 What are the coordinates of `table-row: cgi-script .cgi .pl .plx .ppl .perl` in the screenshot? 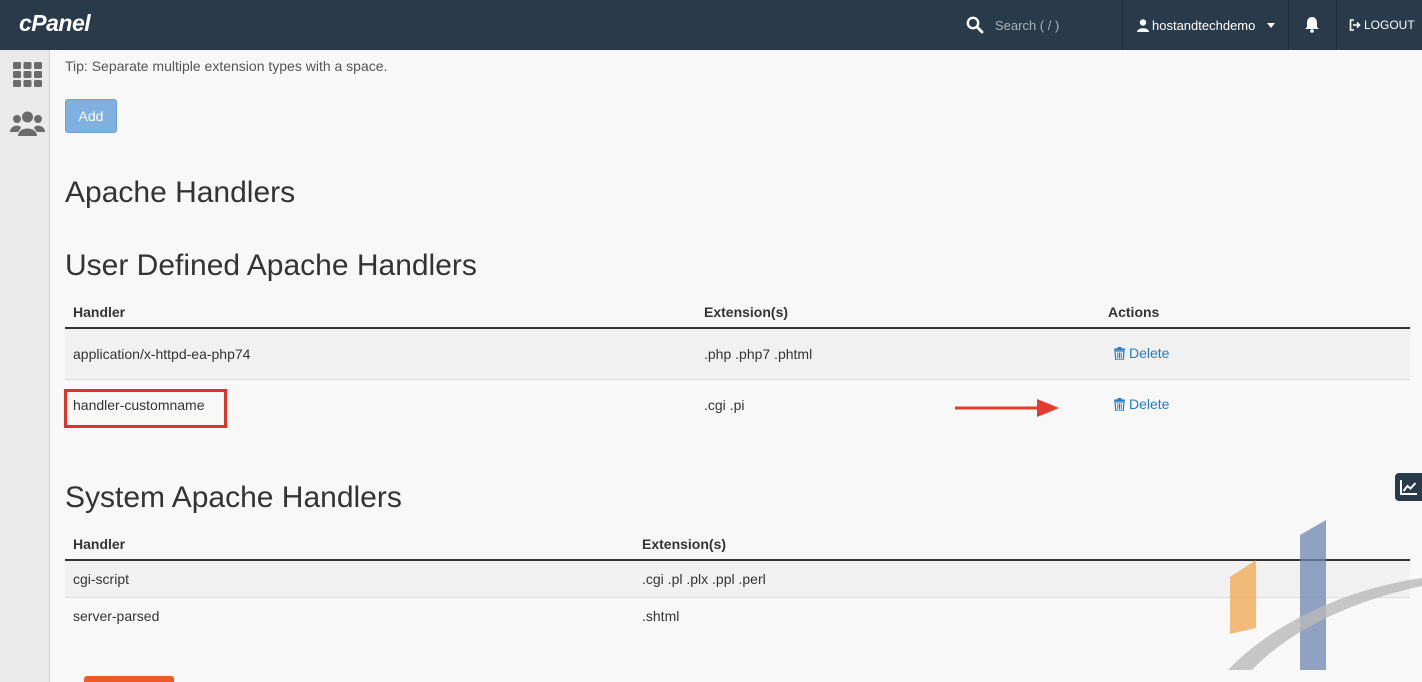 It's located at (737, 578).